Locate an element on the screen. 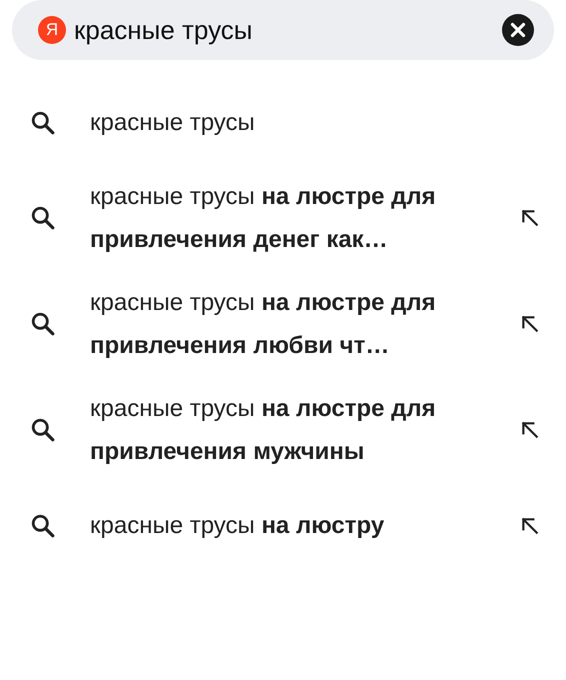 This screenshot has width=566, height=680. suggestion-item: красные трусы на люстру is located at coordinates (283, 525).